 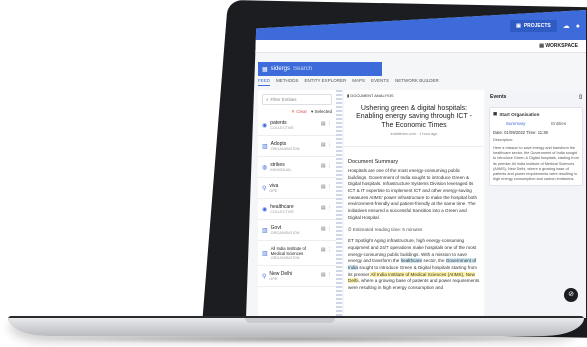 I want to click on user-icon: ●, so click(x=578, y=26).